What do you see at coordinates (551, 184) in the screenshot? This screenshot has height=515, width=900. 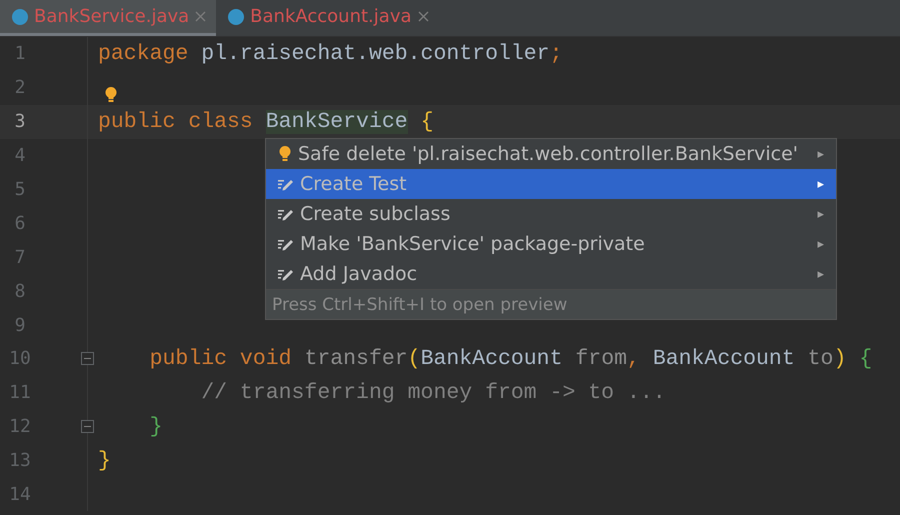 I see `menu-item: Create Test ▸` at bounding box center [551, 184].